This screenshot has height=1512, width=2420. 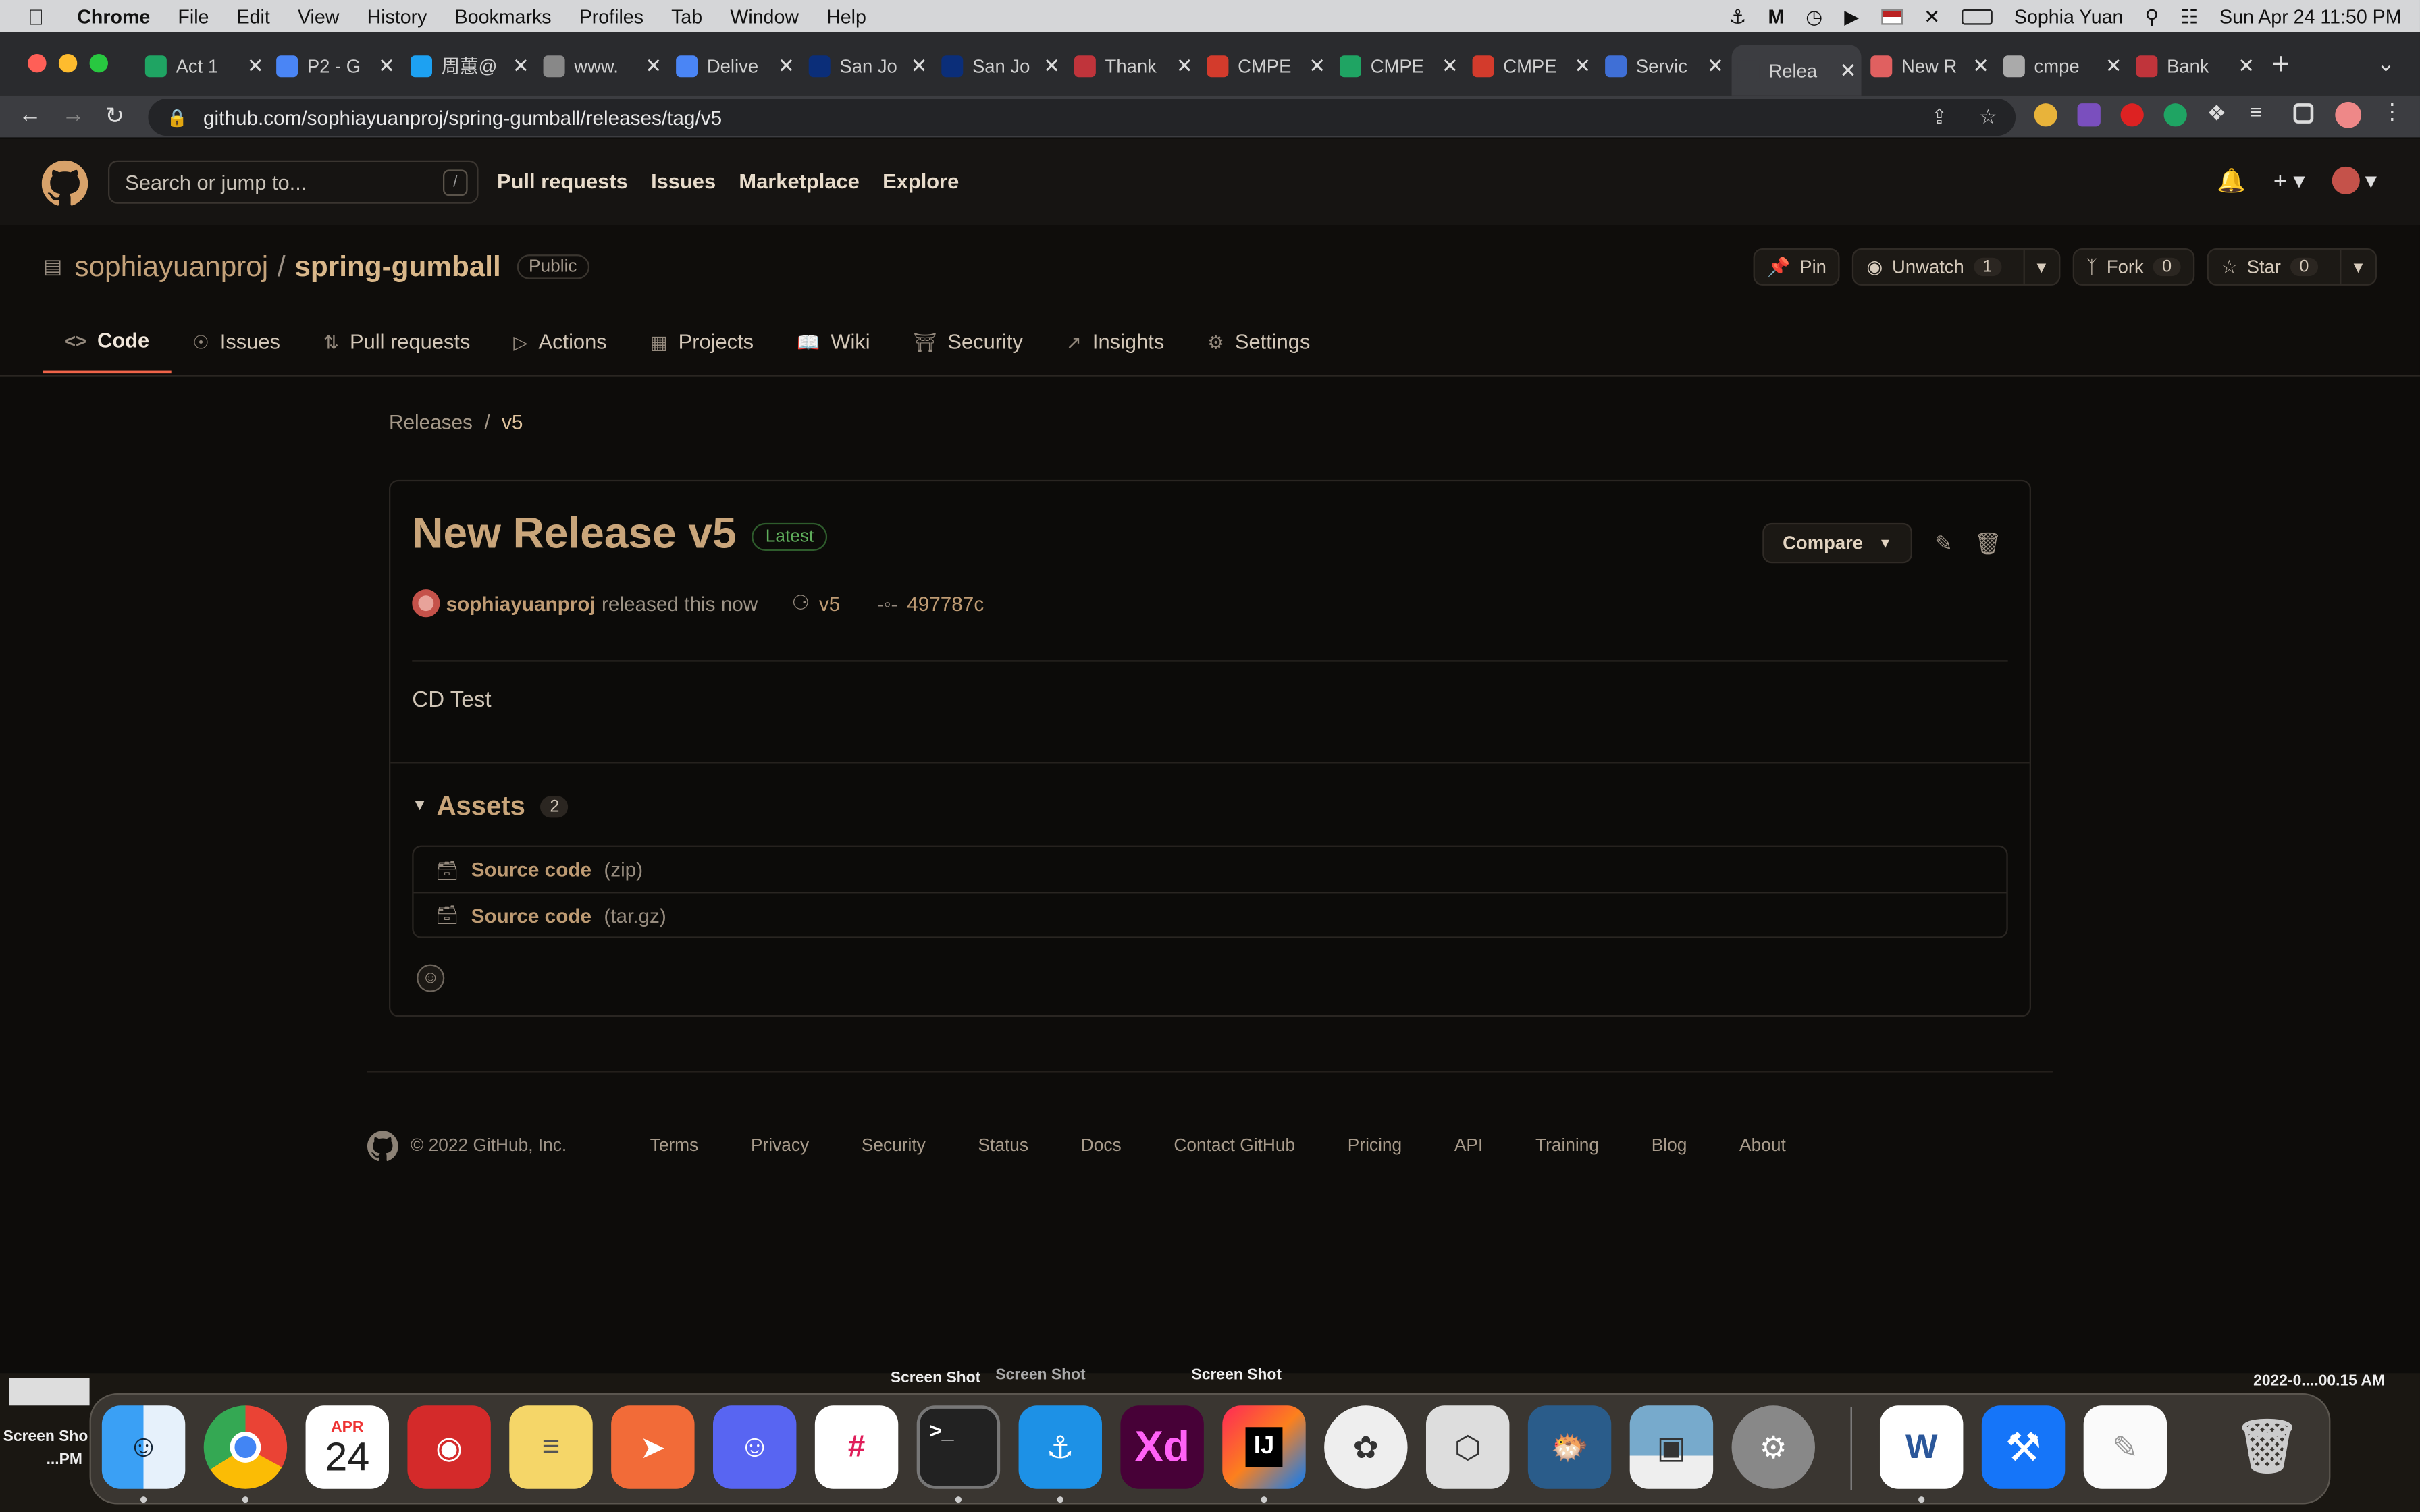 I want to click on browser-tab: Servic ✕, so click(x=1664, y=65).